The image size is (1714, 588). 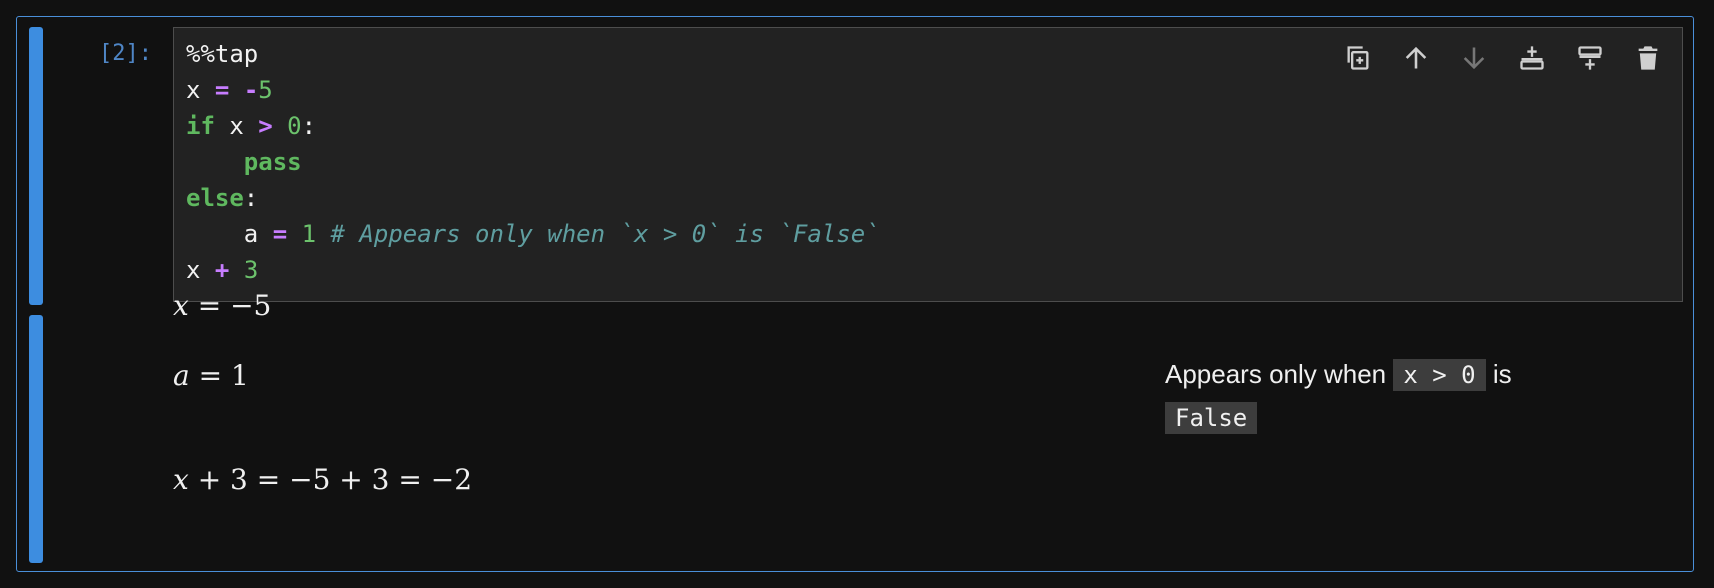 I want to click on input-collapser, so click(x=36, y=166).